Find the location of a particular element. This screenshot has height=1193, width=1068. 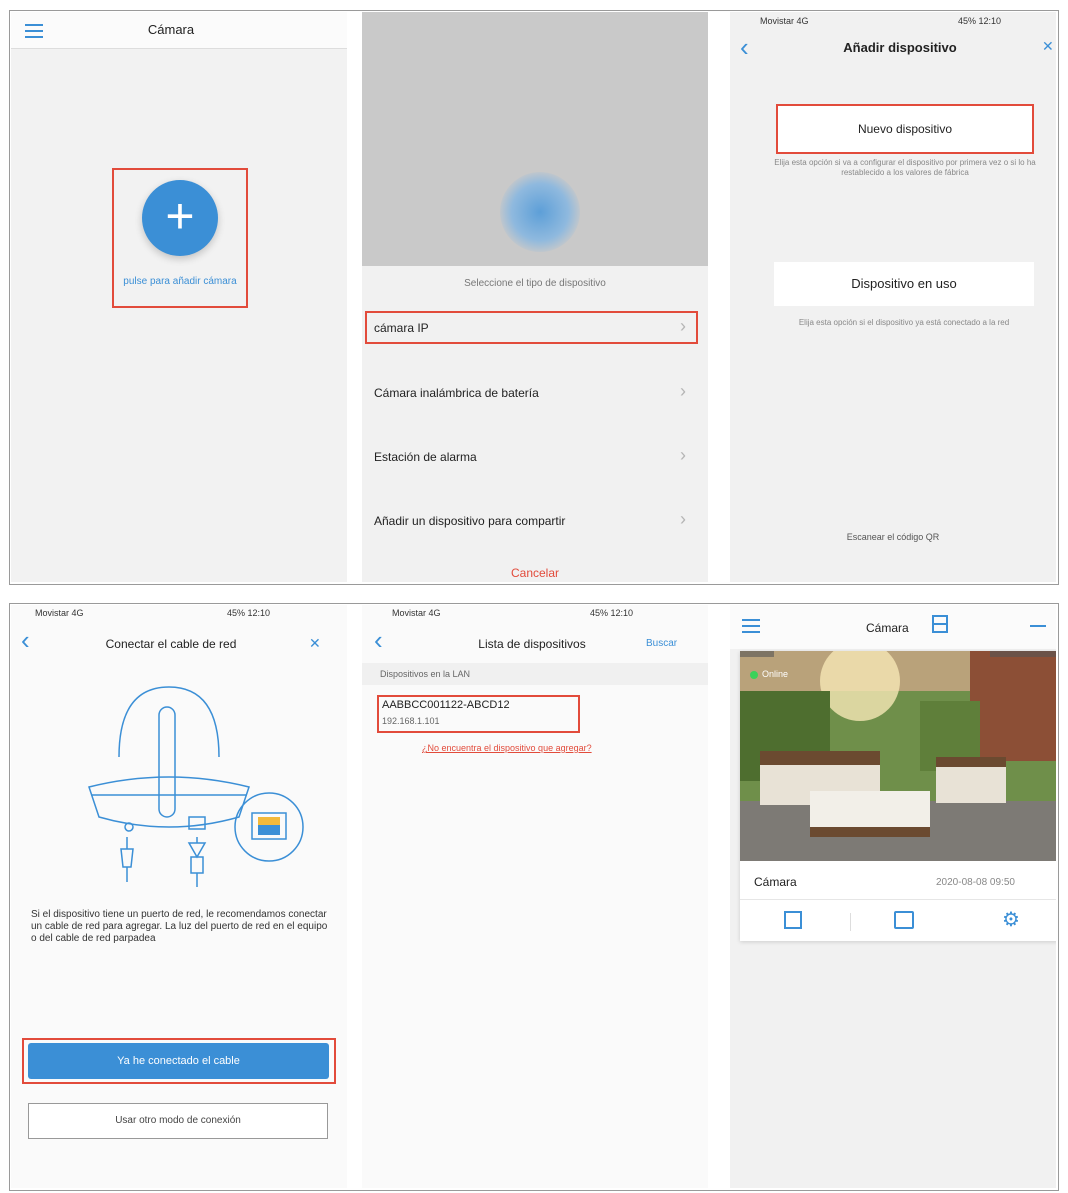

cloud-storage-icon is located at coordinates (904, 920).